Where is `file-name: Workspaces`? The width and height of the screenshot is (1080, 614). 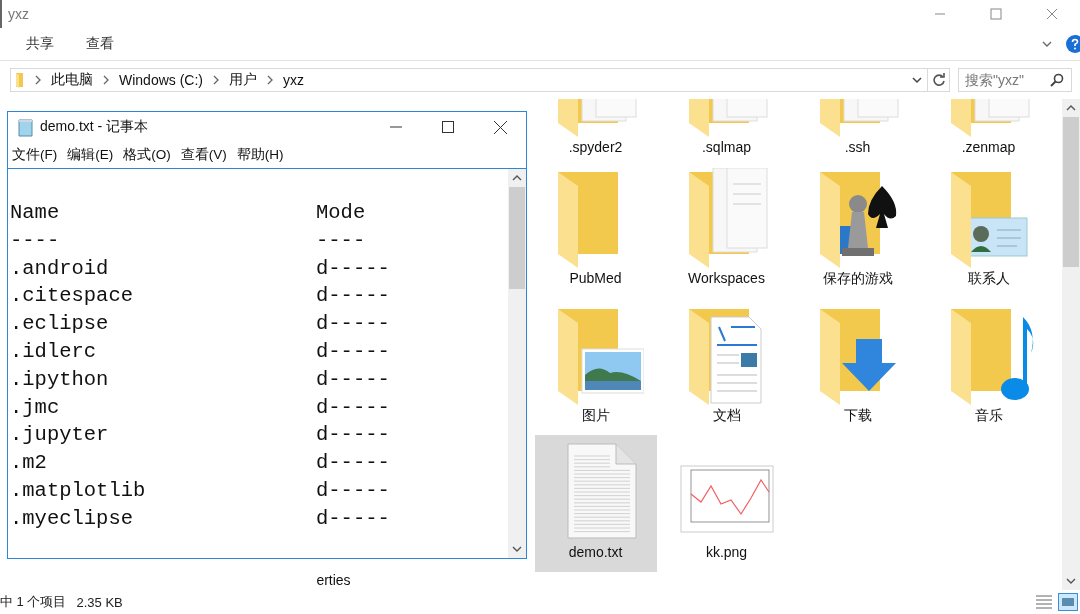 file-name: Workspaces is located at coordinates (726, 278).